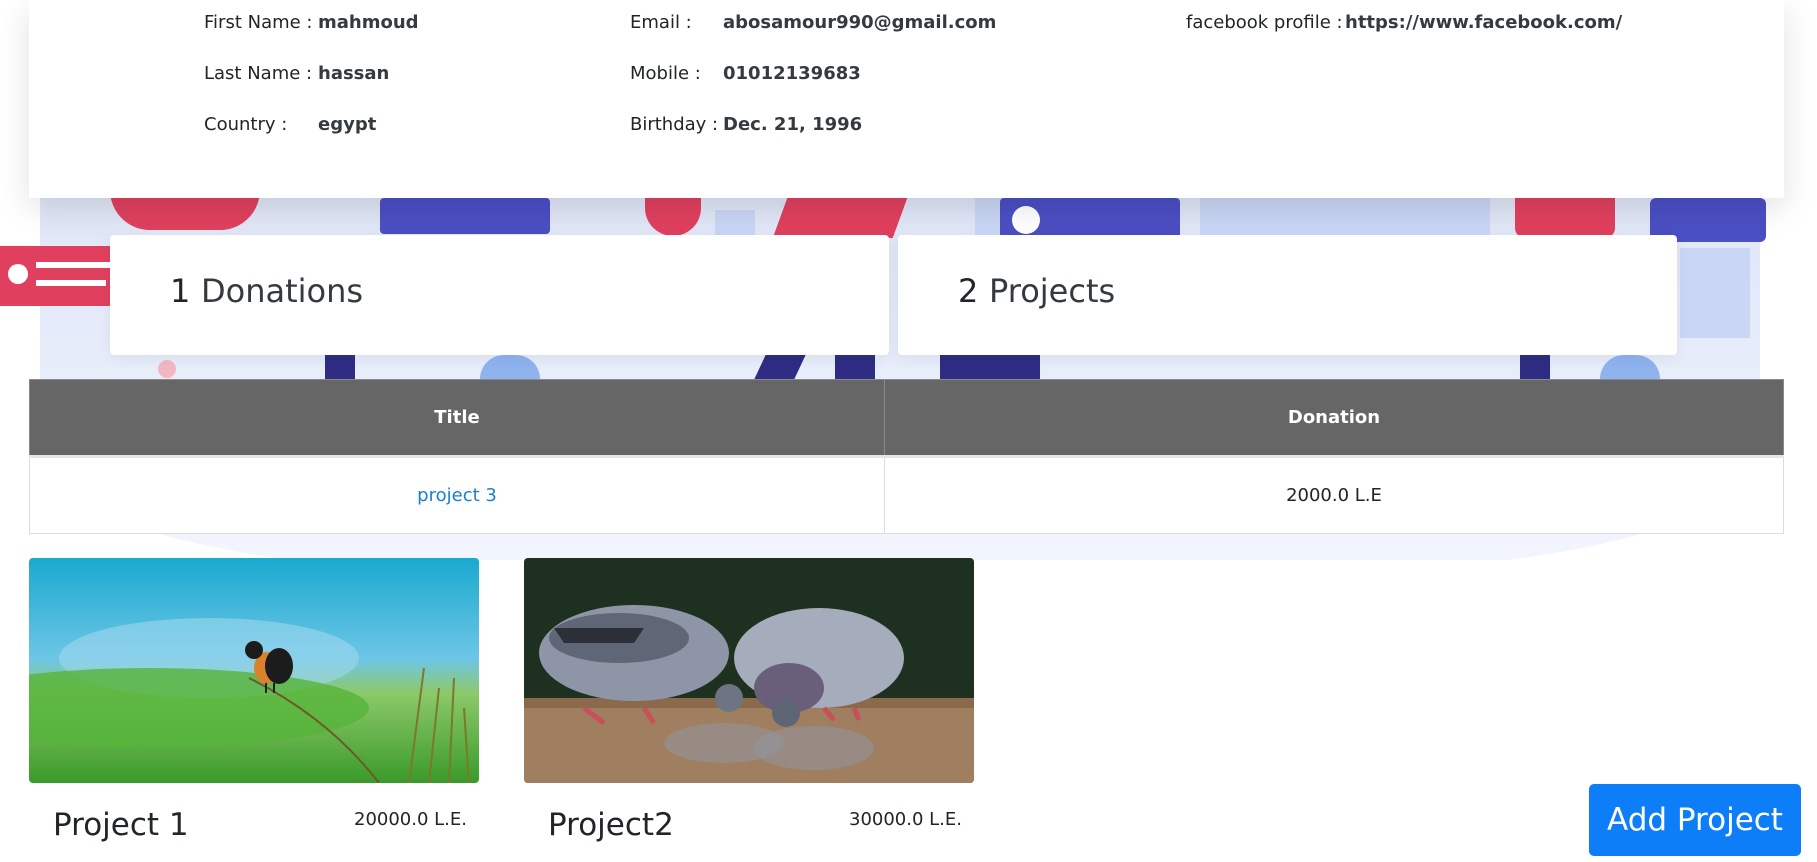  What do you see at coordinates (254, 670) in the screenshot?
I see `project-image-bird` at bounding box center [254, 670].